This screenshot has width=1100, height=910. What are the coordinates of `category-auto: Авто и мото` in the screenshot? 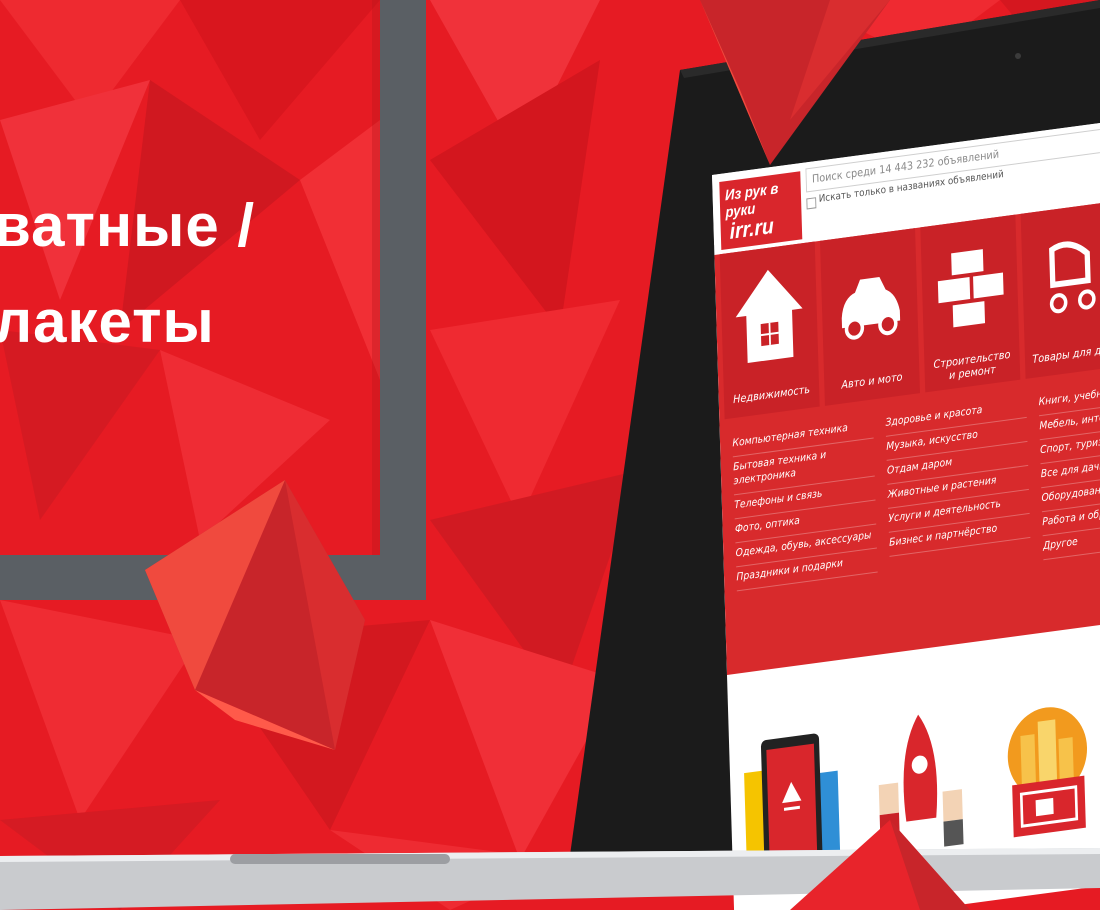 It's located at (870, 317).